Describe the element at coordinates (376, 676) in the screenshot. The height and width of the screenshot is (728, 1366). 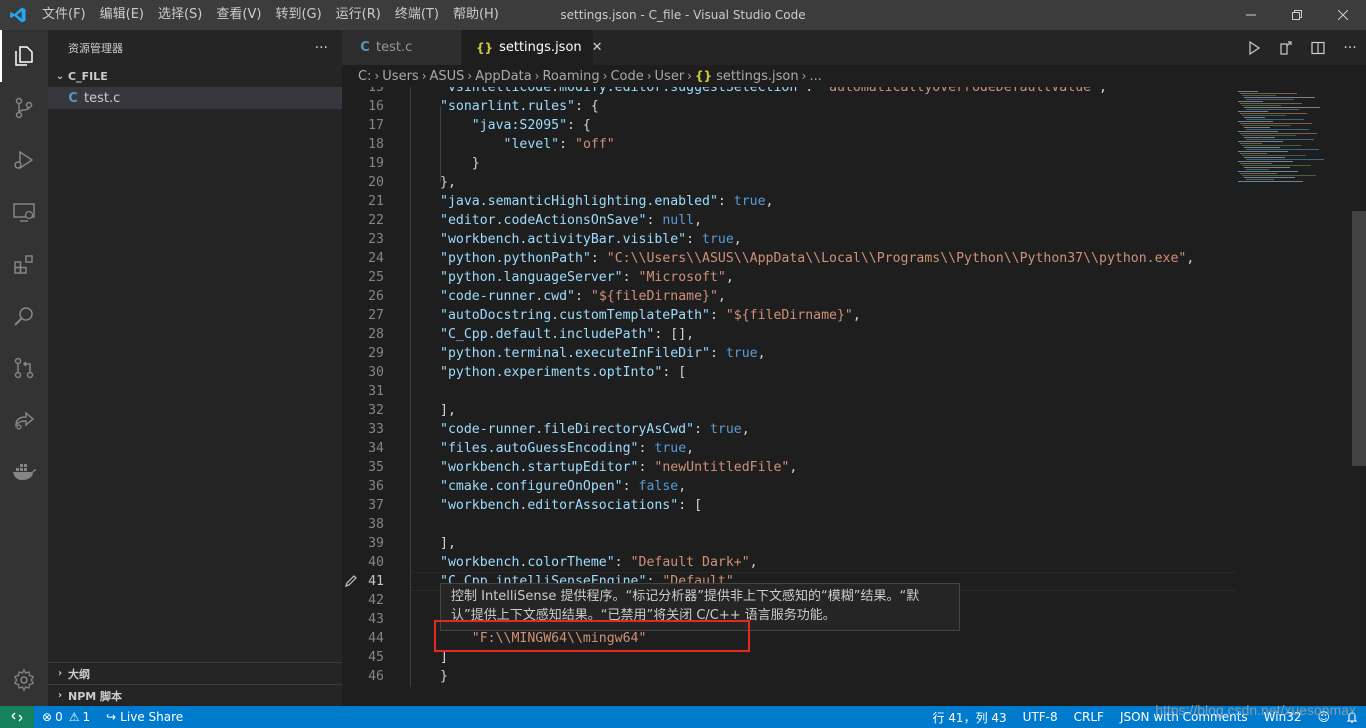
I see `line-number: 46` at that location.